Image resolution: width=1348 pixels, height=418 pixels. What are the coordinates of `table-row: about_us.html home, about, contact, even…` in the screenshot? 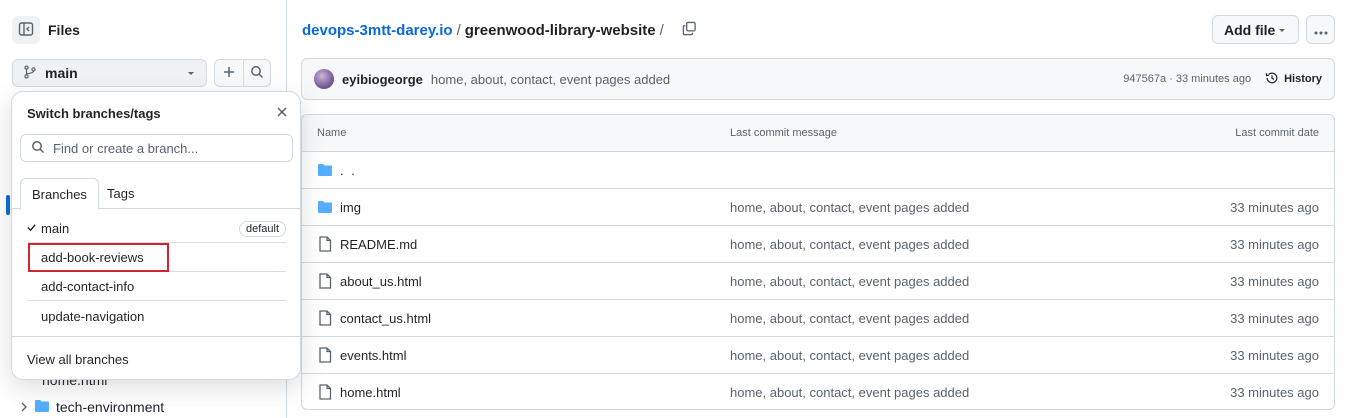 It's located at (818, 281).